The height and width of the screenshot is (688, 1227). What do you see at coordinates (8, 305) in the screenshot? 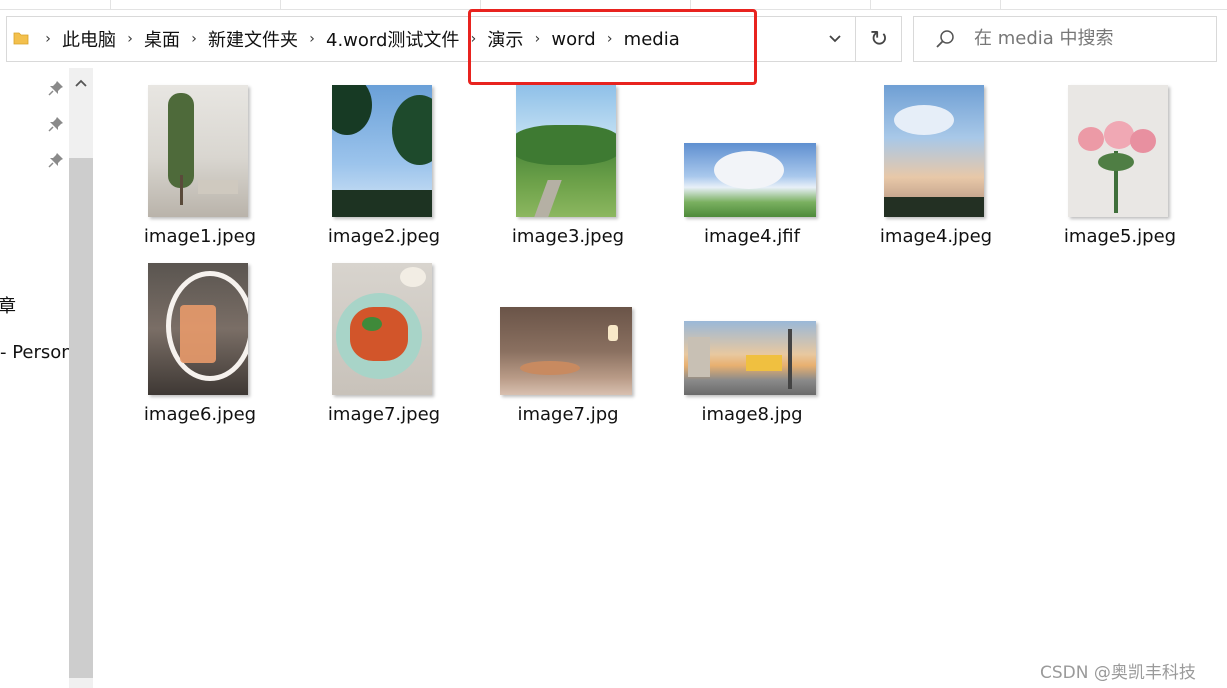
I see `nav-item-partial: 章` at bounding box center [8, 305].